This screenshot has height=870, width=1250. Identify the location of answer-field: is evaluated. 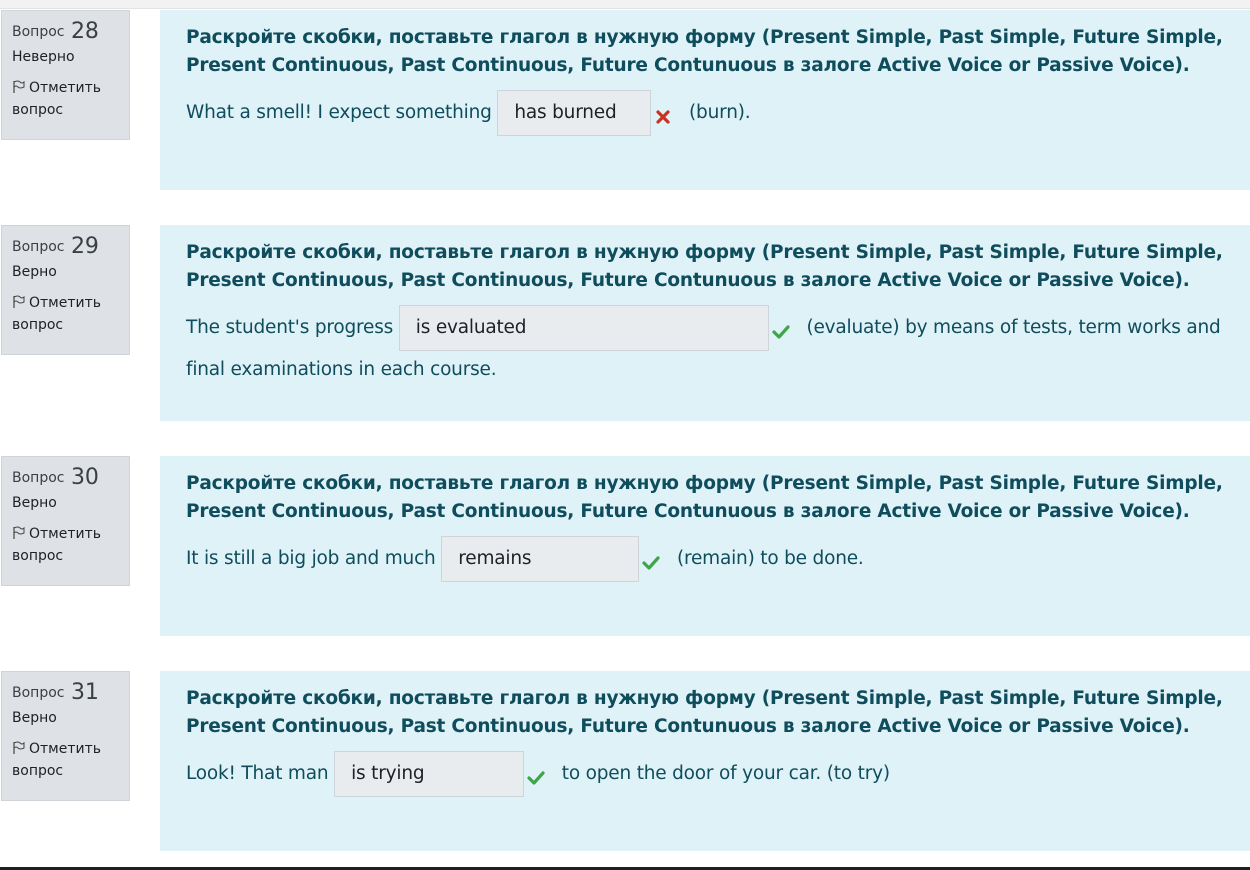
(583, 328).